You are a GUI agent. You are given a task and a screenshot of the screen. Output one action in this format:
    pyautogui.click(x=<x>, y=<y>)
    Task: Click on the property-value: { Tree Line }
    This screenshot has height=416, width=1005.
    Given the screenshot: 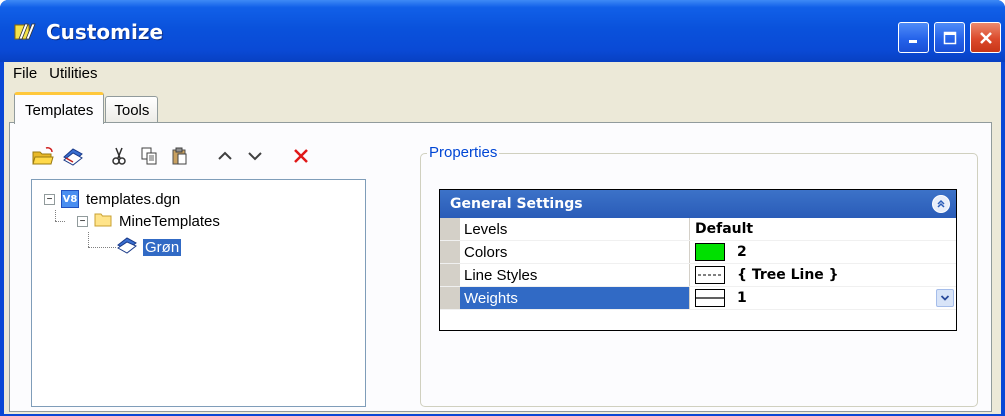 What is the action you would take?
    pyautogui.click(x=823, y=275)
    